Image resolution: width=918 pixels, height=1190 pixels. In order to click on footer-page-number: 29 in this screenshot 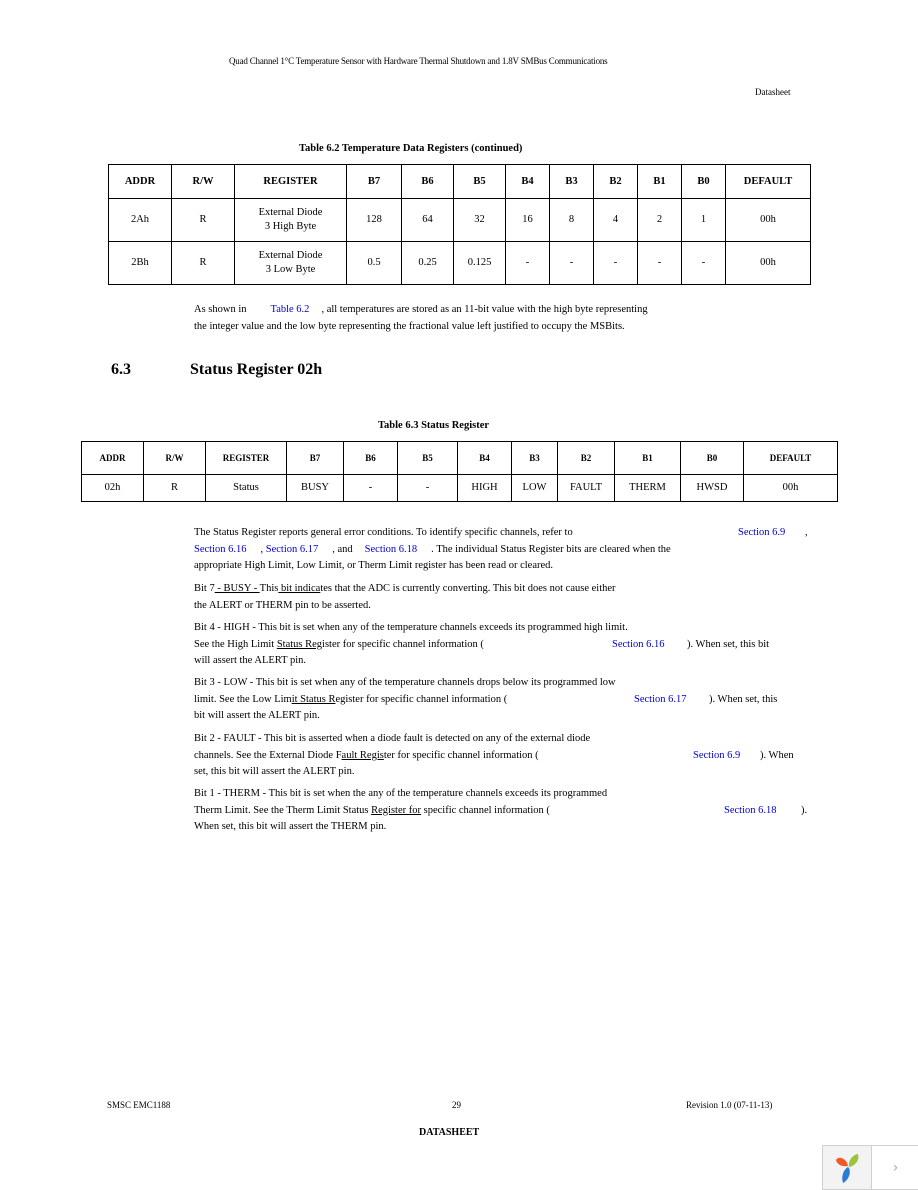, I will do `click(456, 1105)`.